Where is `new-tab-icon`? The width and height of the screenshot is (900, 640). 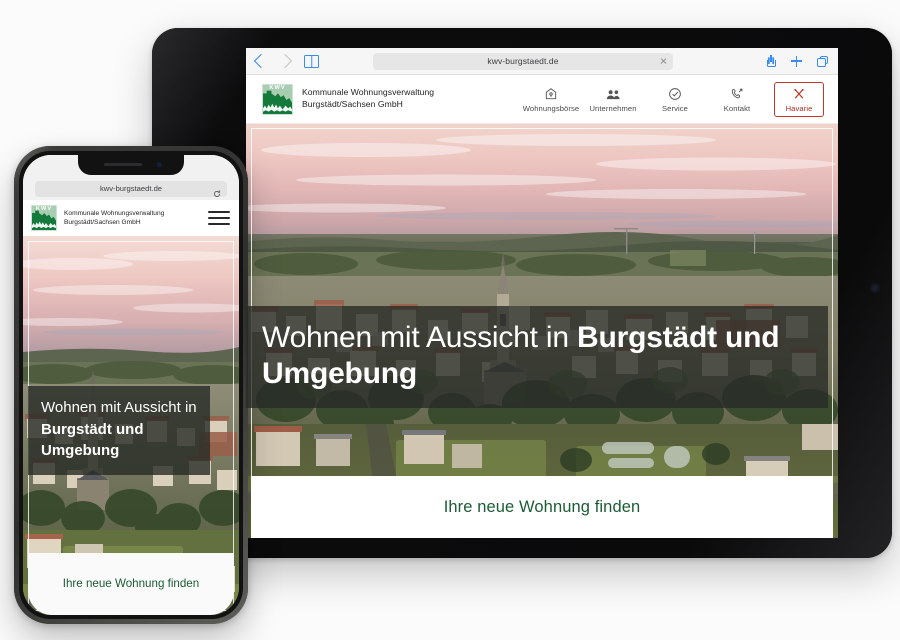 new-tab-icon is located at coordinates (796, 61).